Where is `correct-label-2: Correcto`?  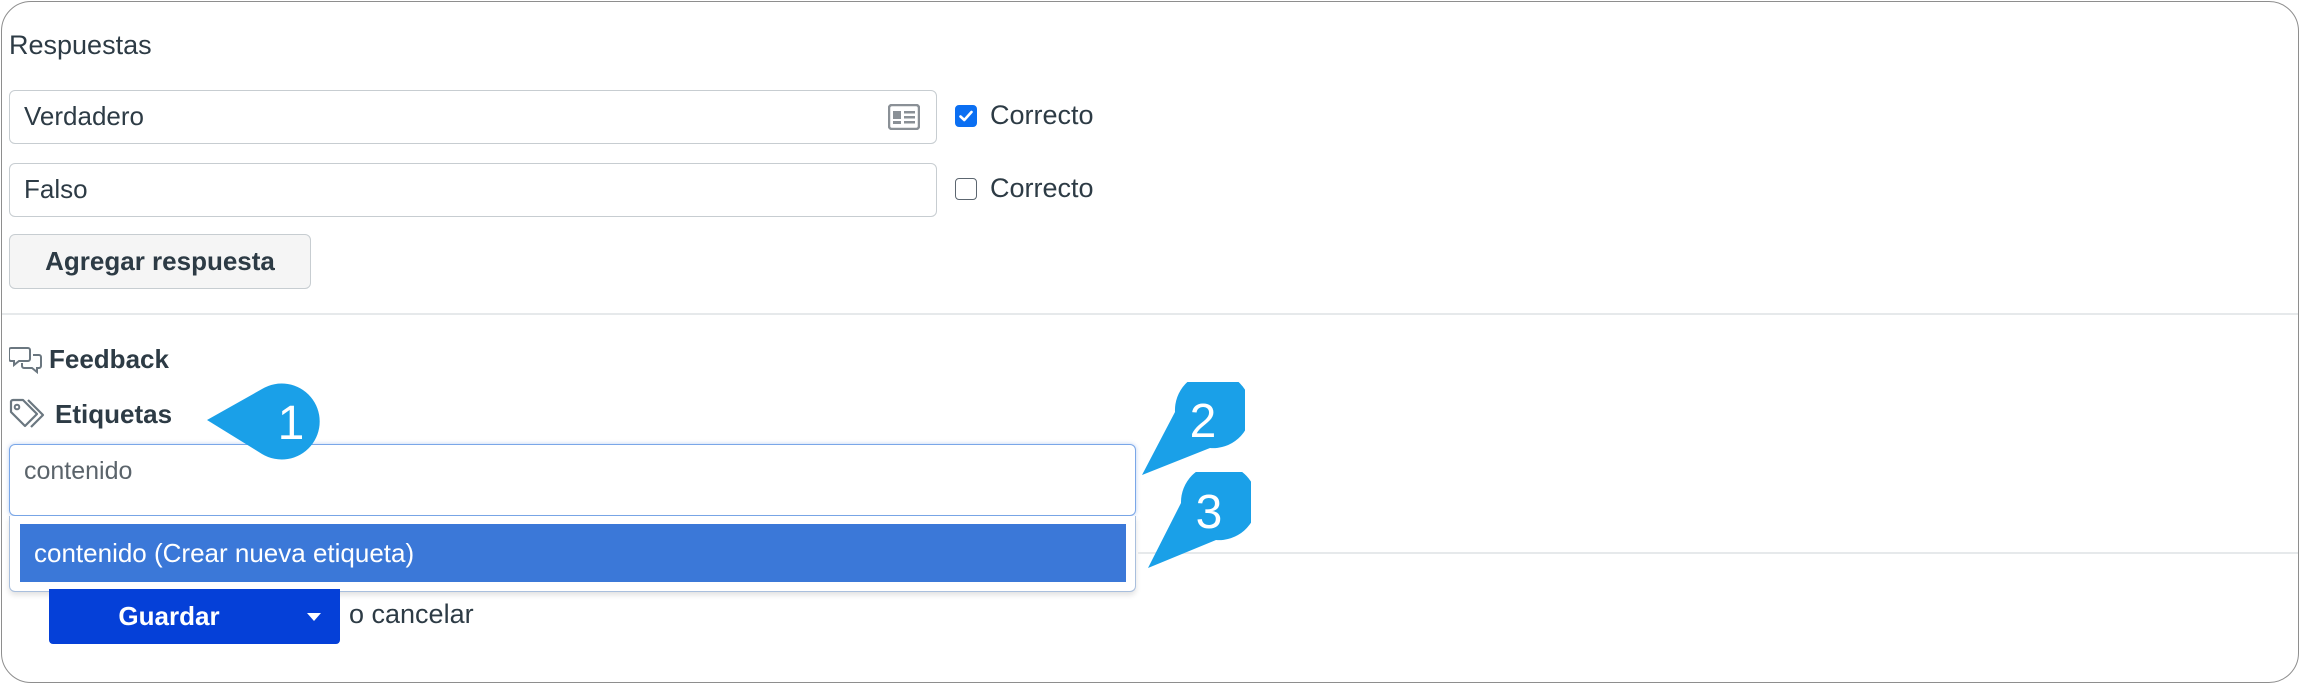
correct-label-2: Correcto is located at coordinates (1042, 188).